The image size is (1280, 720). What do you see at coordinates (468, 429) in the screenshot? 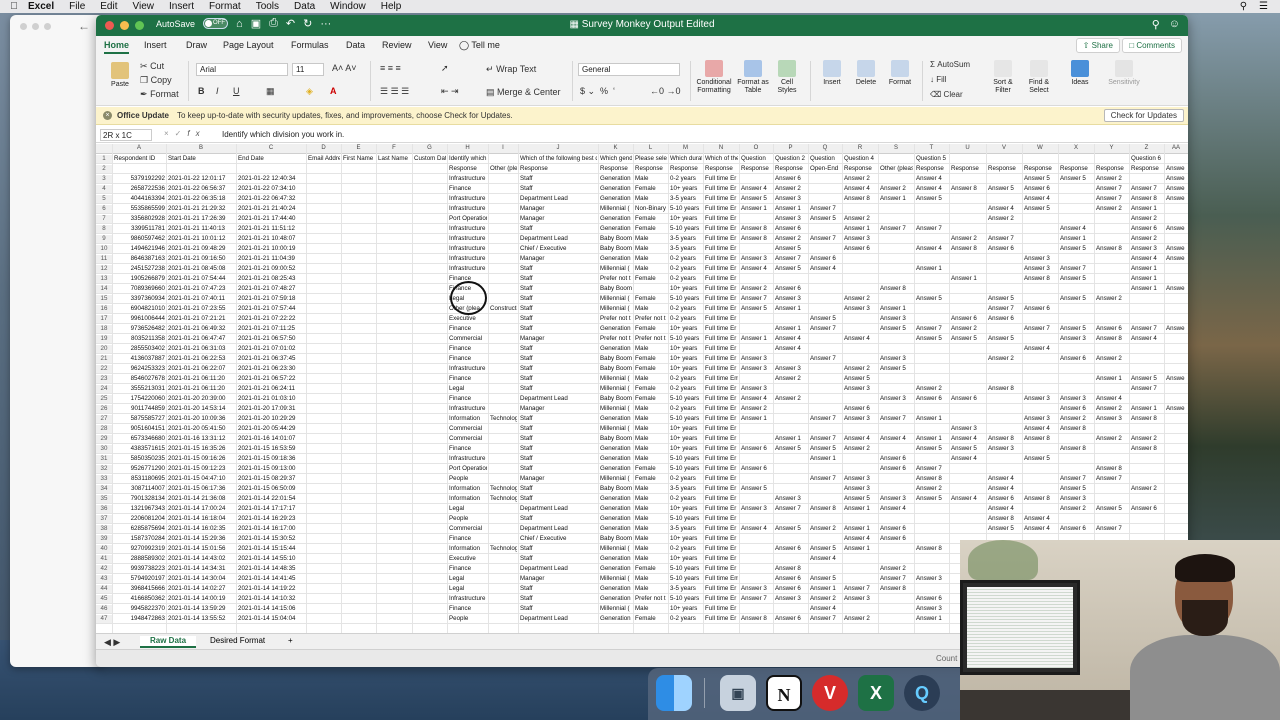
I see `table-cell: Commercial` at bounding box center [468, 429].